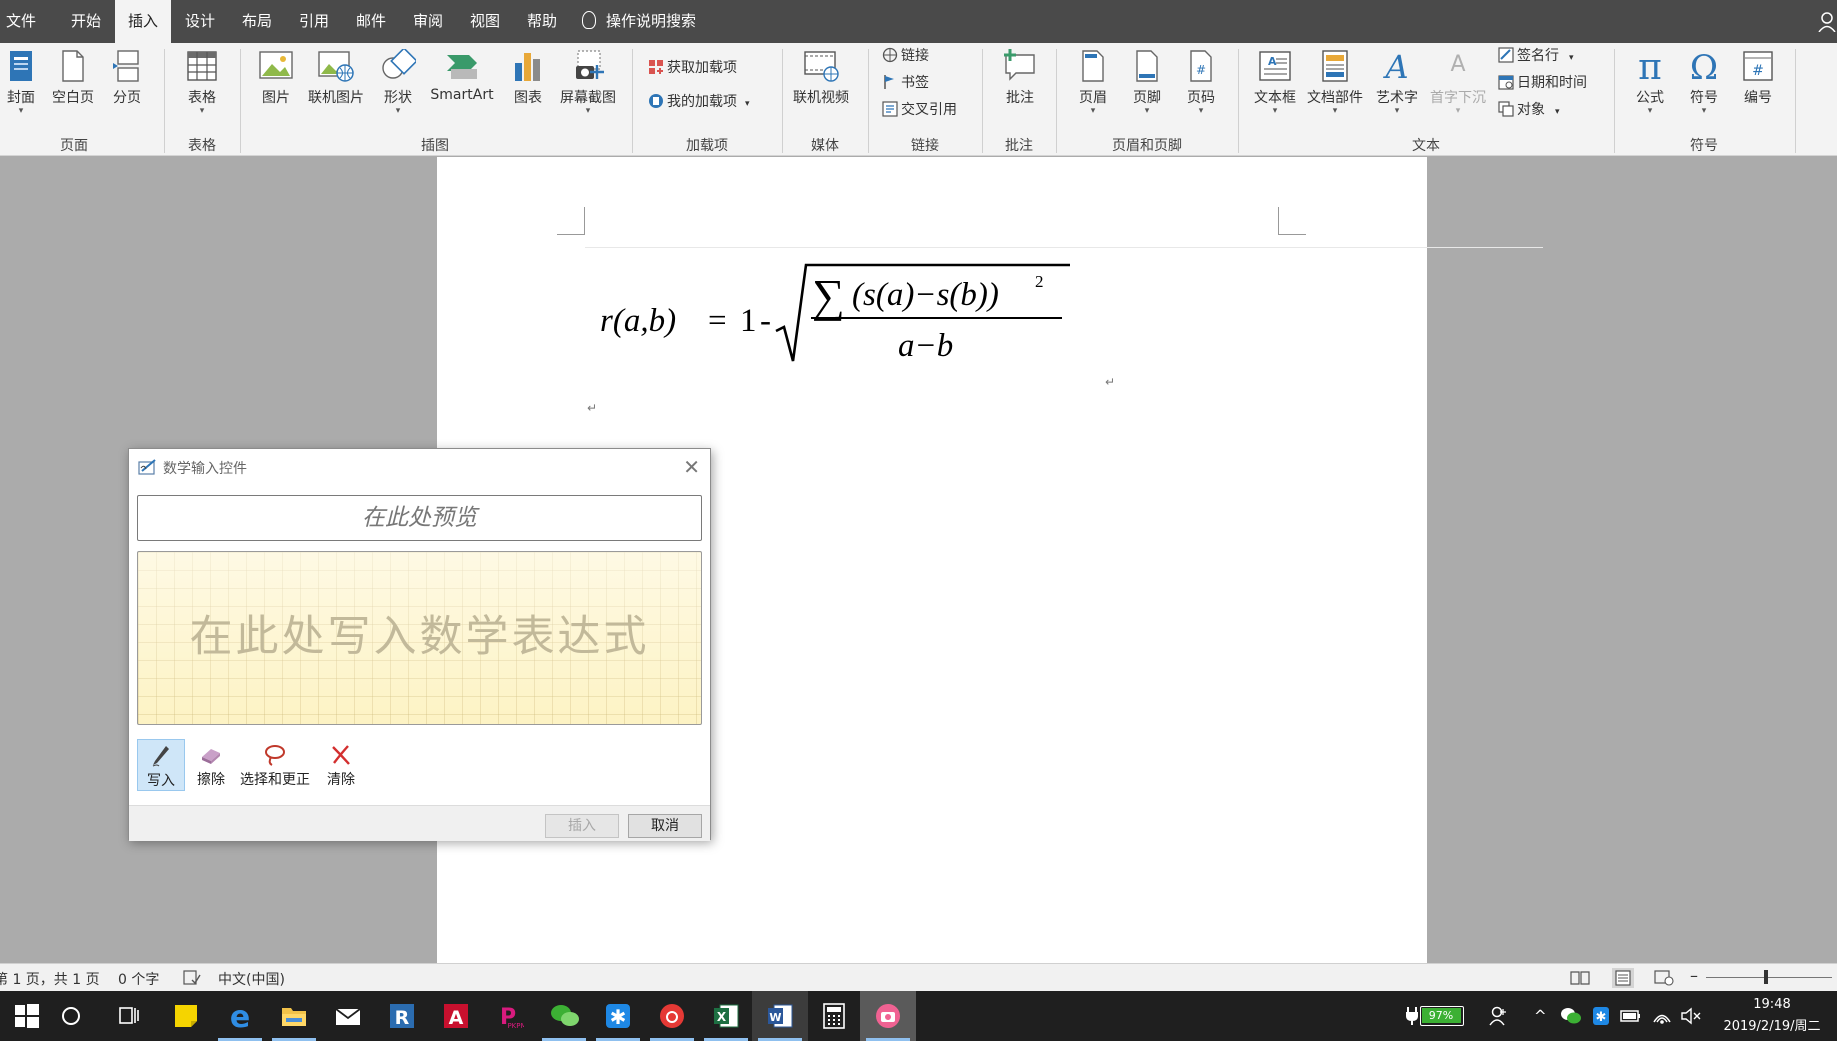 This screenshot has width=1837, height=1053. Describe the element at coordinates (564, 1016) in the screenshot. I see `taskbar-app-wechat` at that location.